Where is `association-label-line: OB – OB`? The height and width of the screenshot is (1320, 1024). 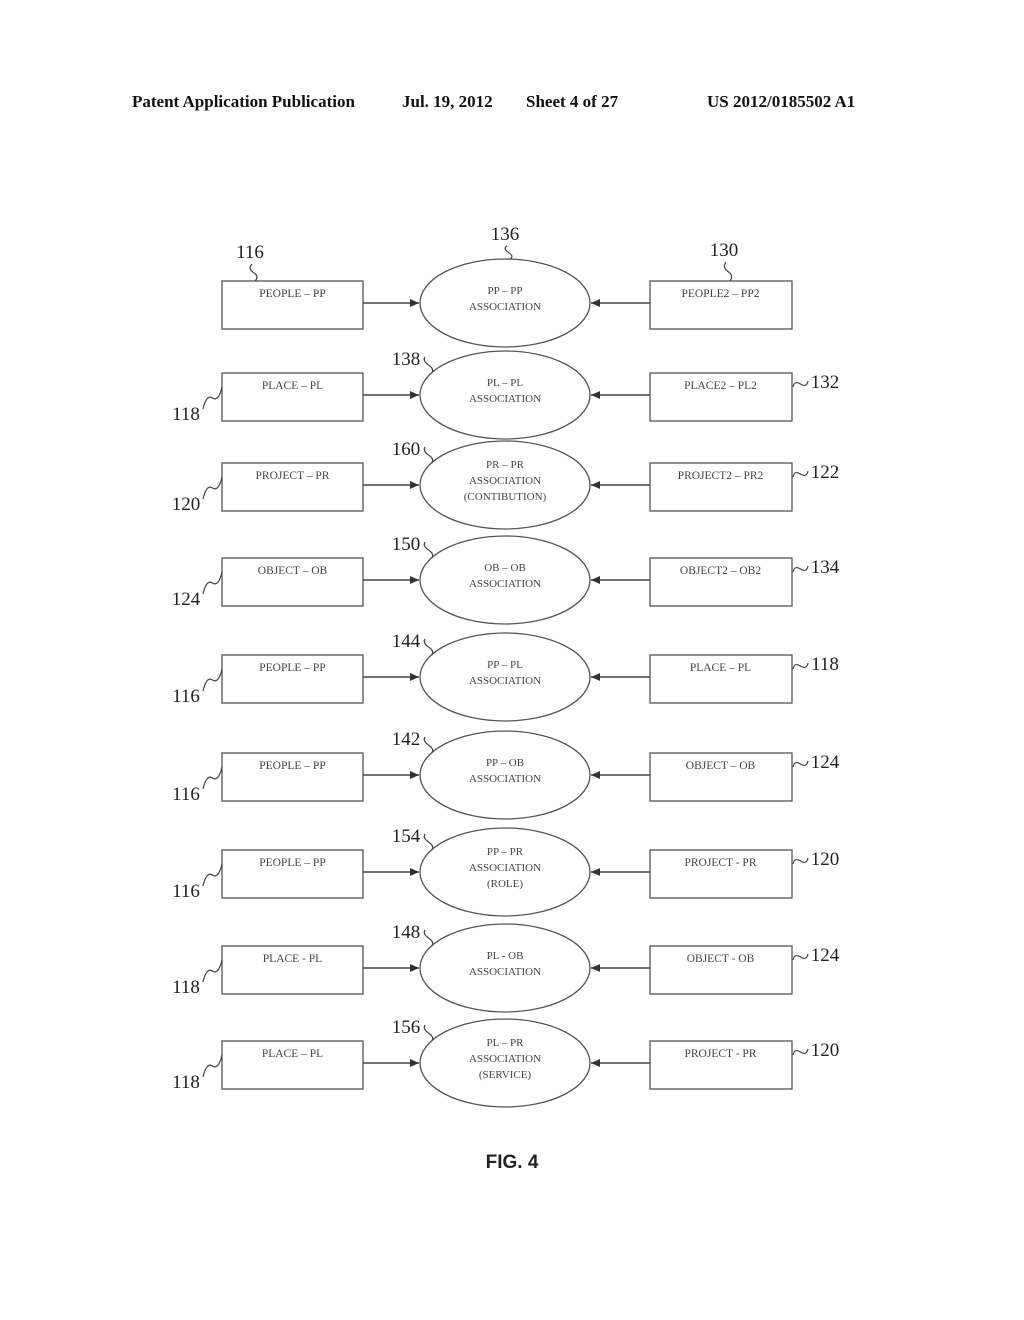
association-label-line: OB – OB is located at coordinates (505, 568).